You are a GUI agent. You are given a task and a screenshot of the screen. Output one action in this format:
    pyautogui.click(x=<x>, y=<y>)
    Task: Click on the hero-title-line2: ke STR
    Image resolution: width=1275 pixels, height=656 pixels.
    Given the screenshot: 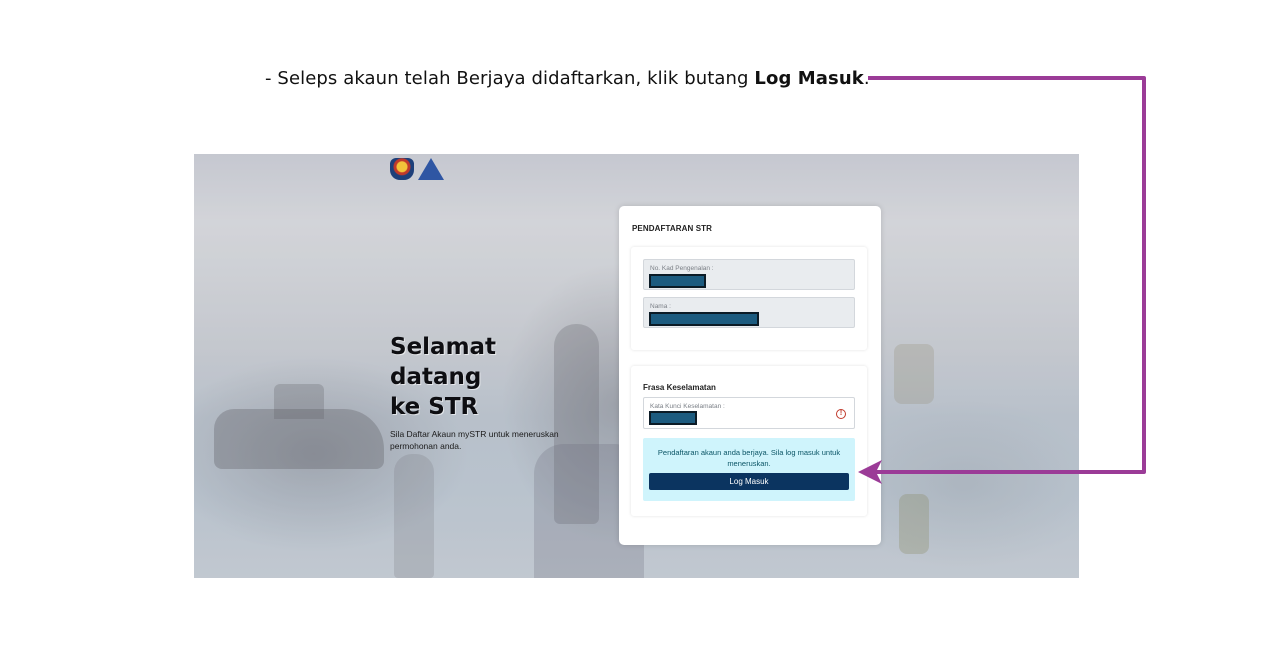 What is the action you would take?
    pyautogui.click(x=434, y=407)
    